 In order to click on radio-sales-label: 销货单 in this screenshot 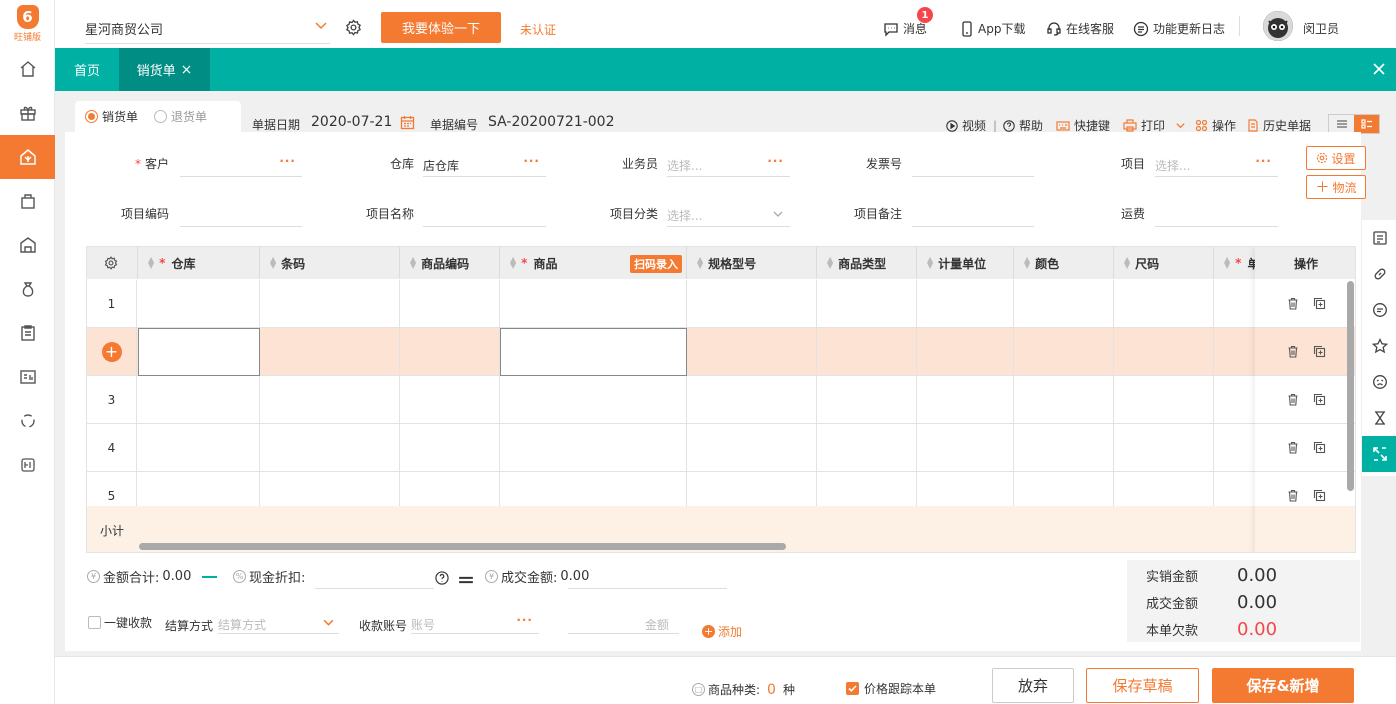, I will do `click(120, 116)`.